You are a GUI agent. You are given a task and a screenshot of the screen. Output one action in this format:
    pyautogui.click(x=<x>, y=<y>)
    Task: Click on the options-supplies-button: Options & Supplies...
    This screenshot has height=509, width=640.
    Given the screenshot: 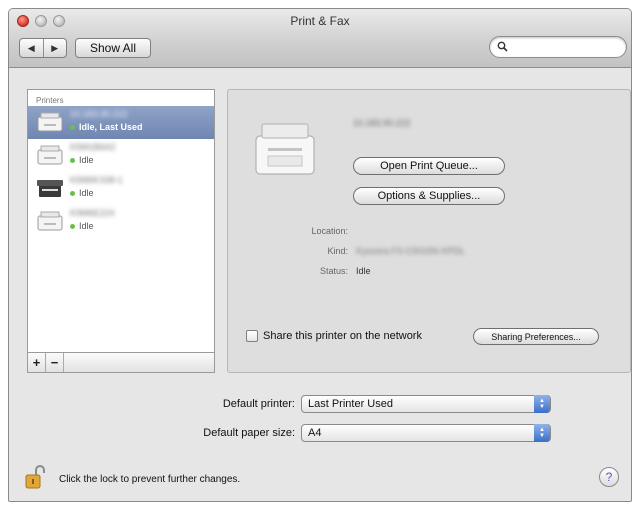 What is the action you would take?
    pyautogui.click(x=429, y=196)
    